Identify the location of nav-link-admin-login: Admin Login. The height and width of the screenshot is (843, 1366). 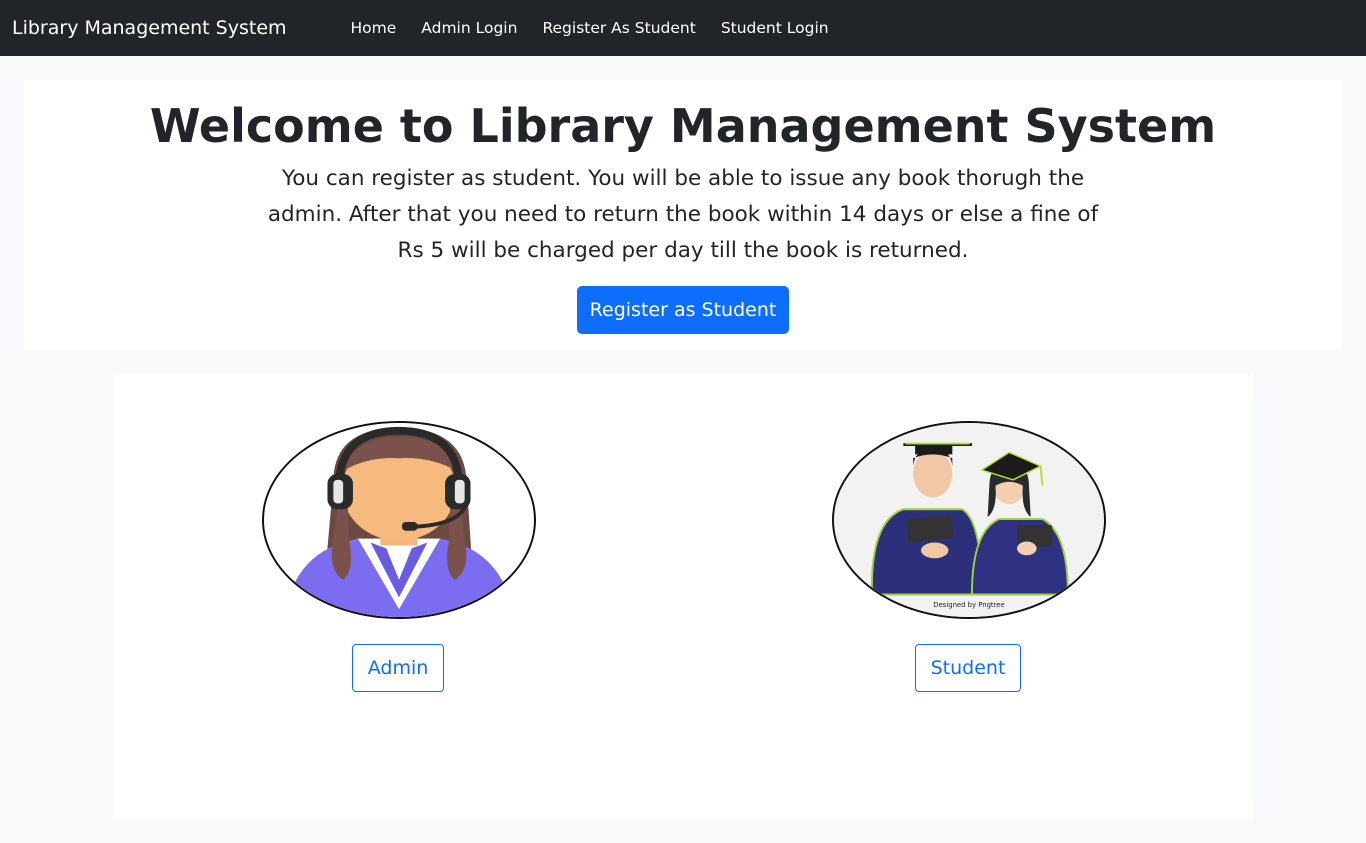
(469, 28).